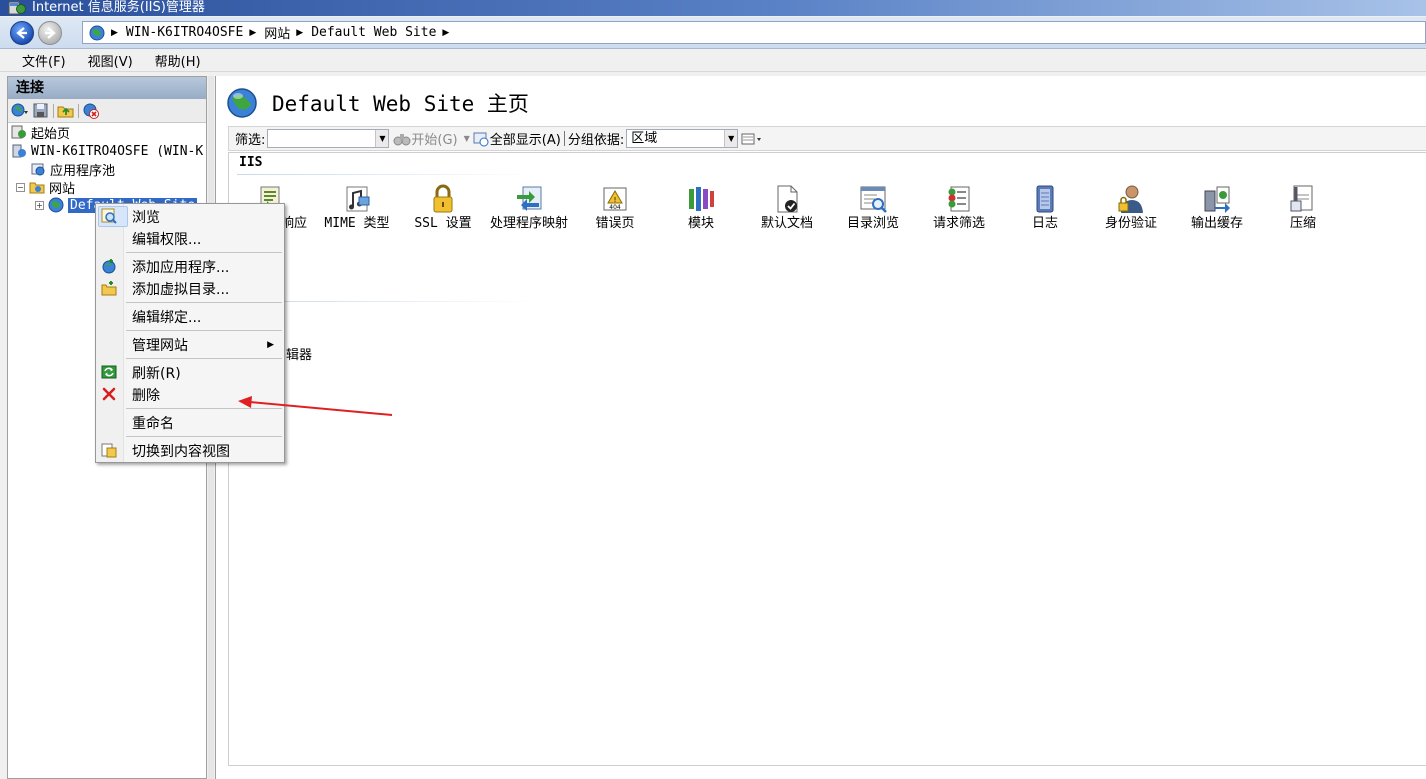 The image size is (1426, 779). What do you see at coordinates (443, 198) in the screenshot?
I see `lock-icon` at bounding box center [443, 198].